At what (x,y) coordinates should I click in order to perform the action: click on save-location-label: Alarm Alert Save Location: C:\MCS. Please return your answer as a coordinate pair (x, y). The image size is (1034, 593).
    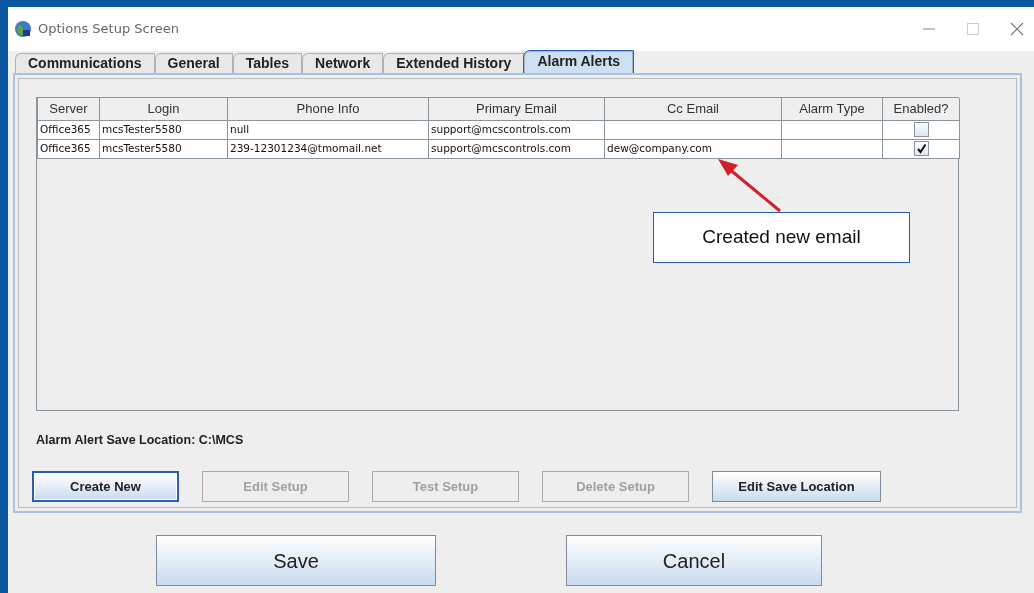
    Looking at the image, I should click on (140, 440).